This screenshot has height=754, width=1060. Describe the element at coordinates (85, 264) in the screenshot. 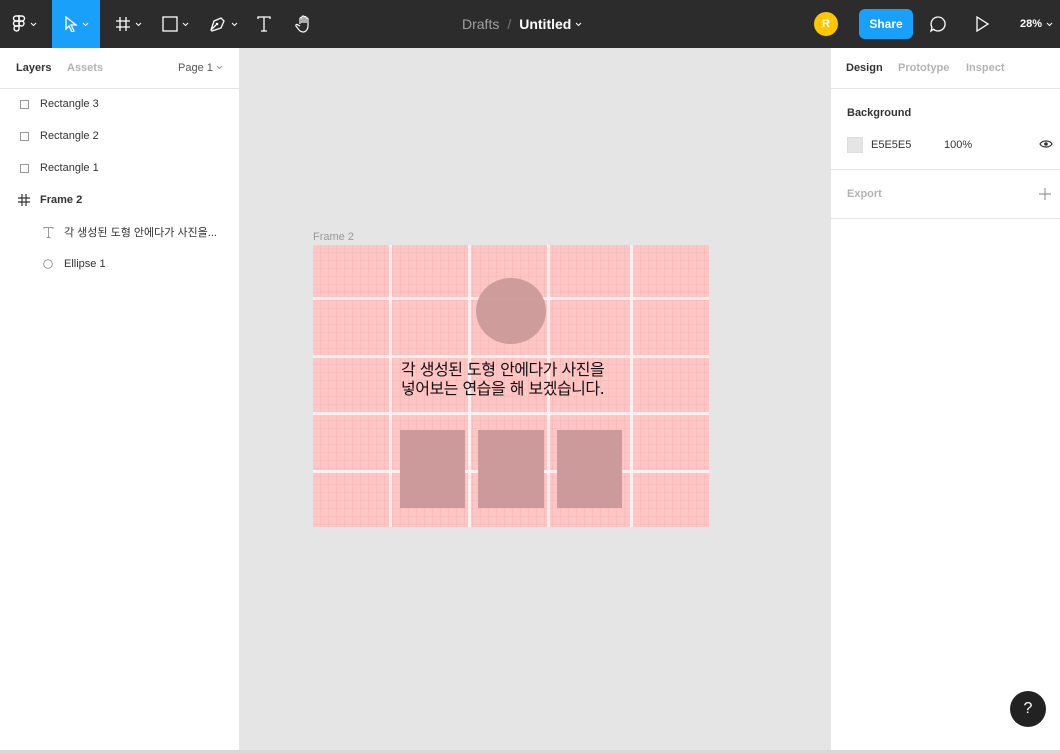

I see `layer-label: Ellipse 1` at that location.